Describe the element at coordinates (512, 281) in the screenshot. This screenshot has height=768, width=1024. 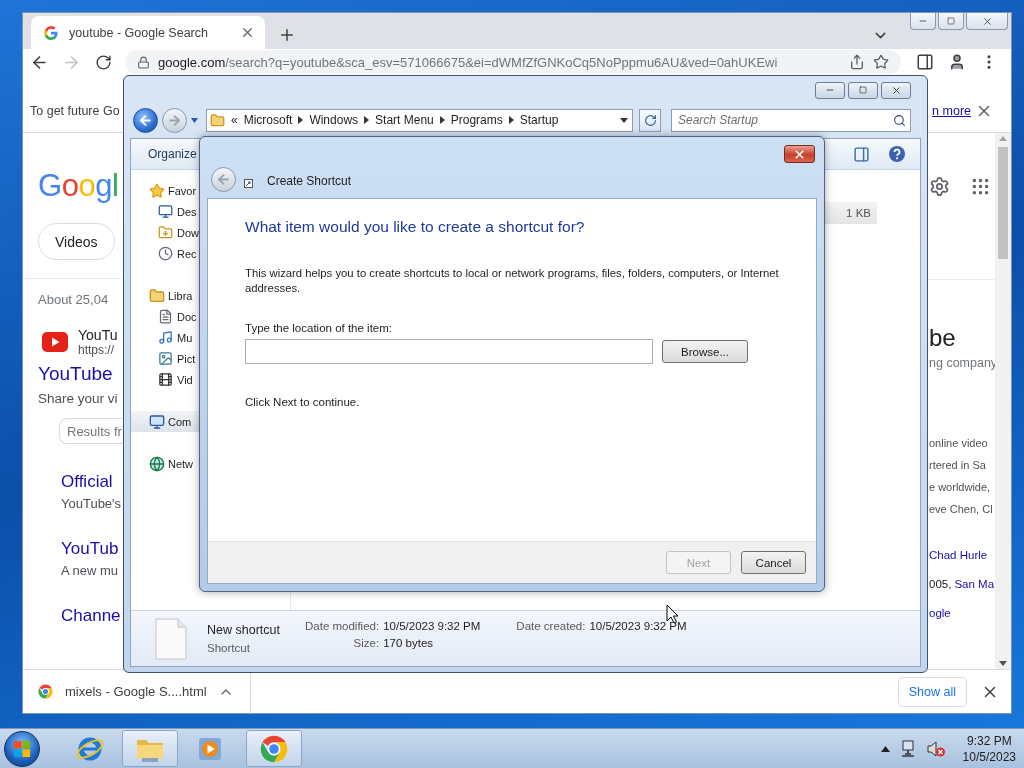
I see `description-text: This wizard helps you to create shortcuts to local or network programs, files, folders, computers, or Internet addresses.` at that location.